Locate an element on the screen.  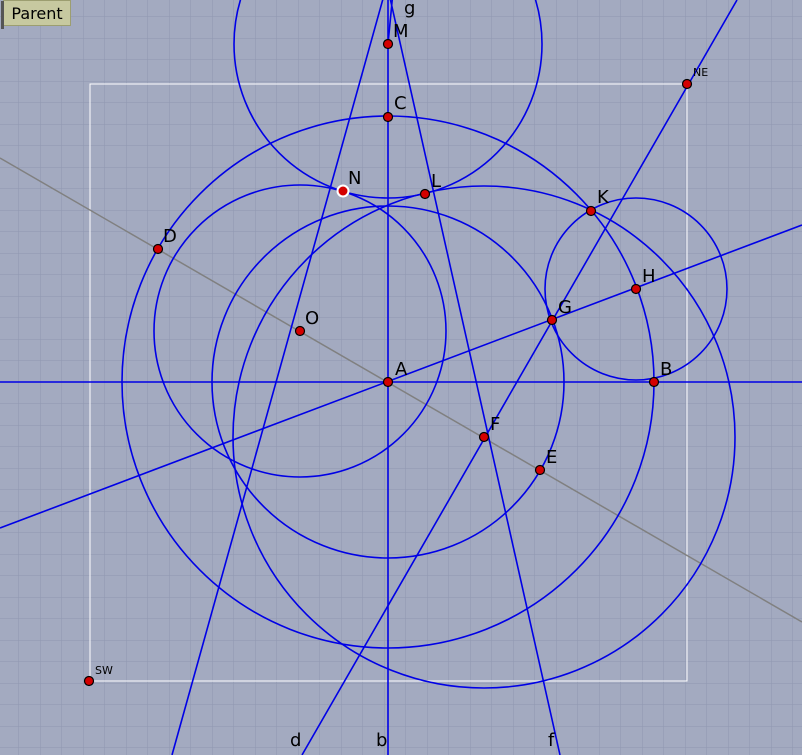
parent-button: Parent is located at coordinates (36, 14).